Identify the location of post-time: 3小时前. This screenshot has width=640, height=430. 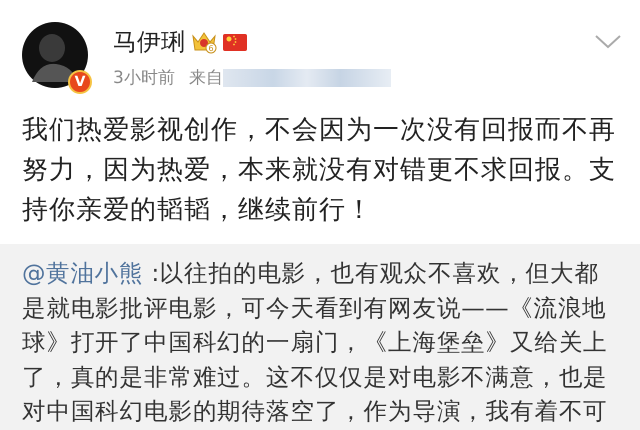
(144, 78).